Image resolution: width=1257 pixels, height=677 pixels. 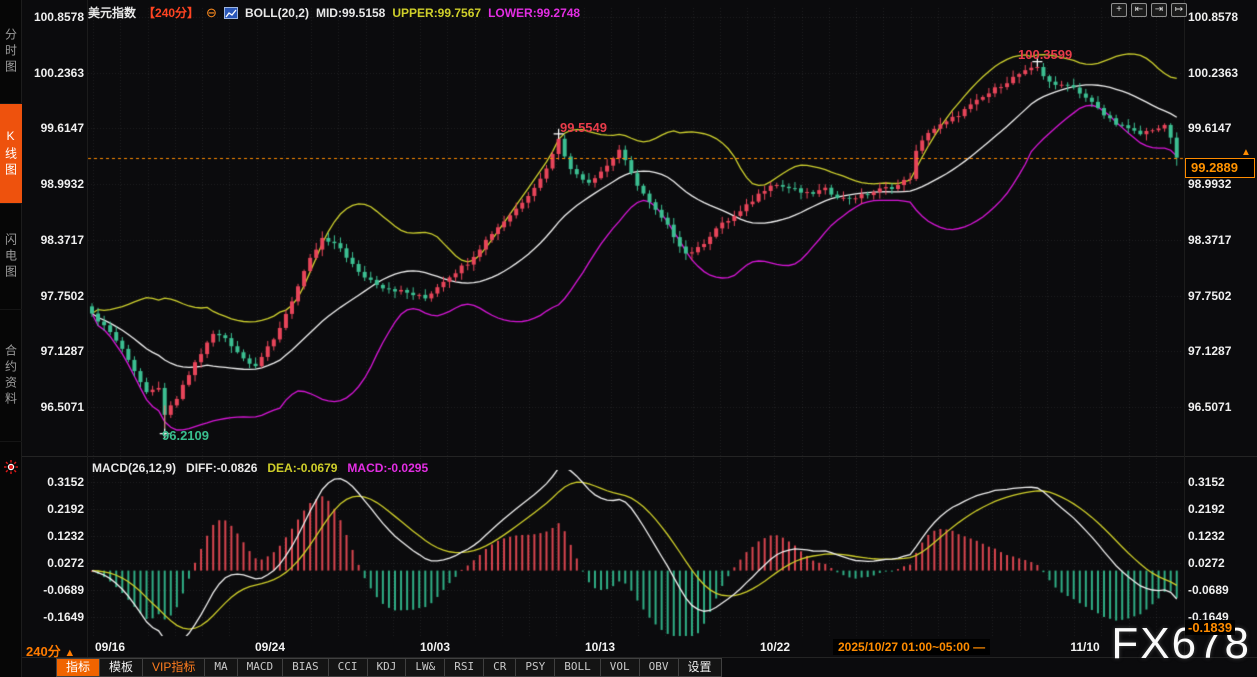 What do you see at coordinates (350, 12) in the screenshot?
I see `boll-mid-value: MID:99.5158` at bounding box center [350, 12].